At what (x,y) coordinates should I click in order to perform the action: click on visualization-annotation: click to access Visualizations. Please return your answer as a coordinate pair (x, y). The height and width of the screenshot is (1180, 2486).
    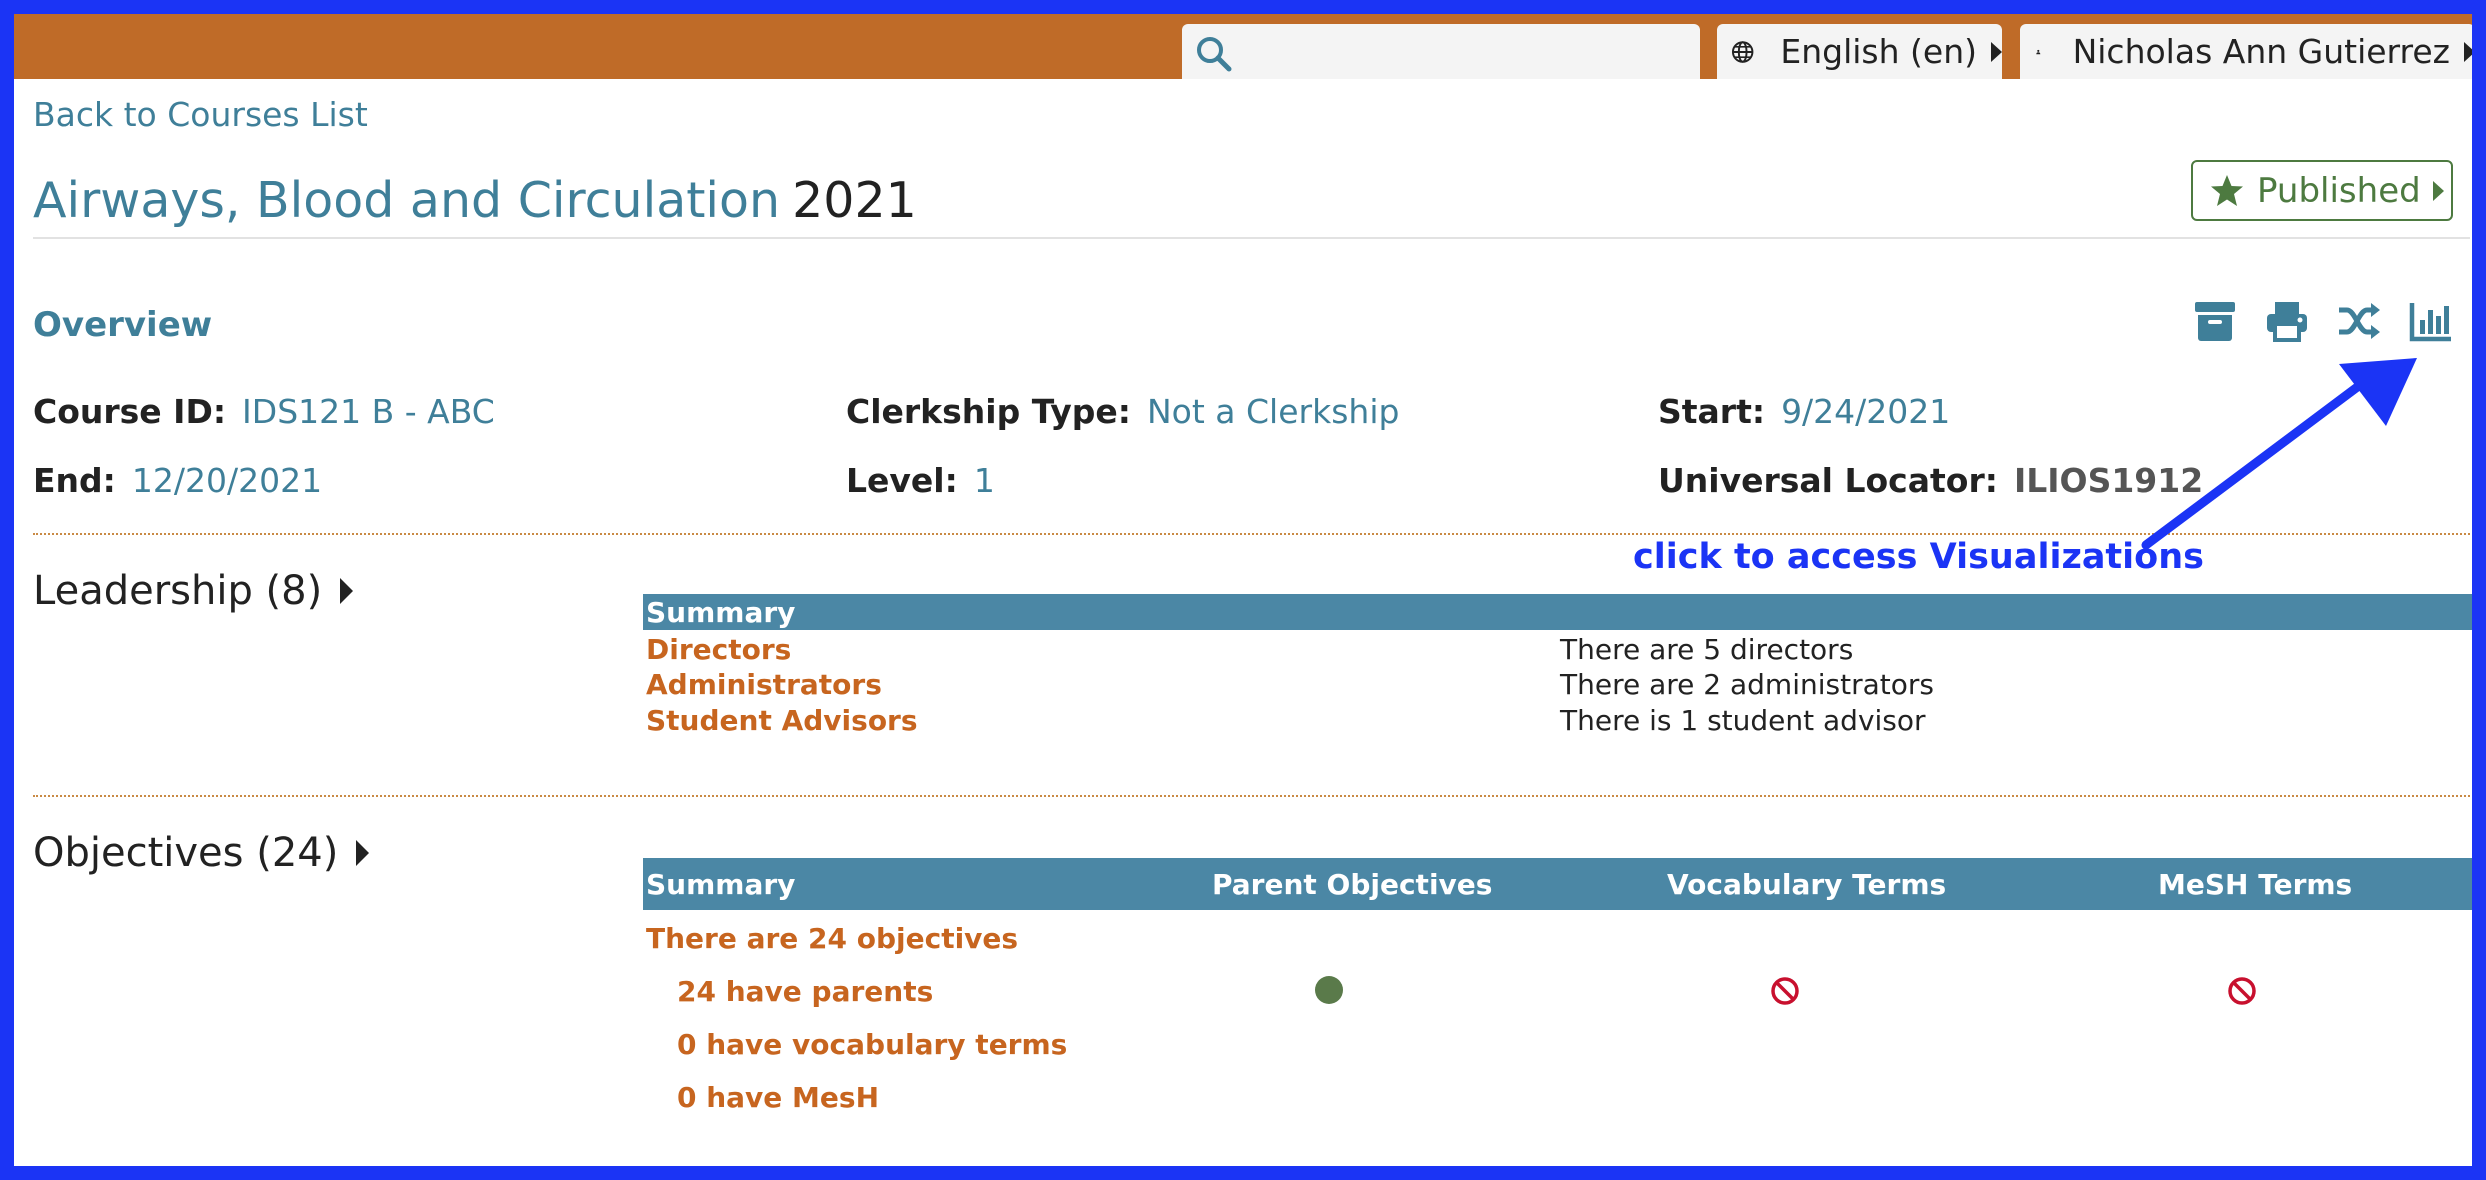
    Looking at the image, I should click on (1918, 557).